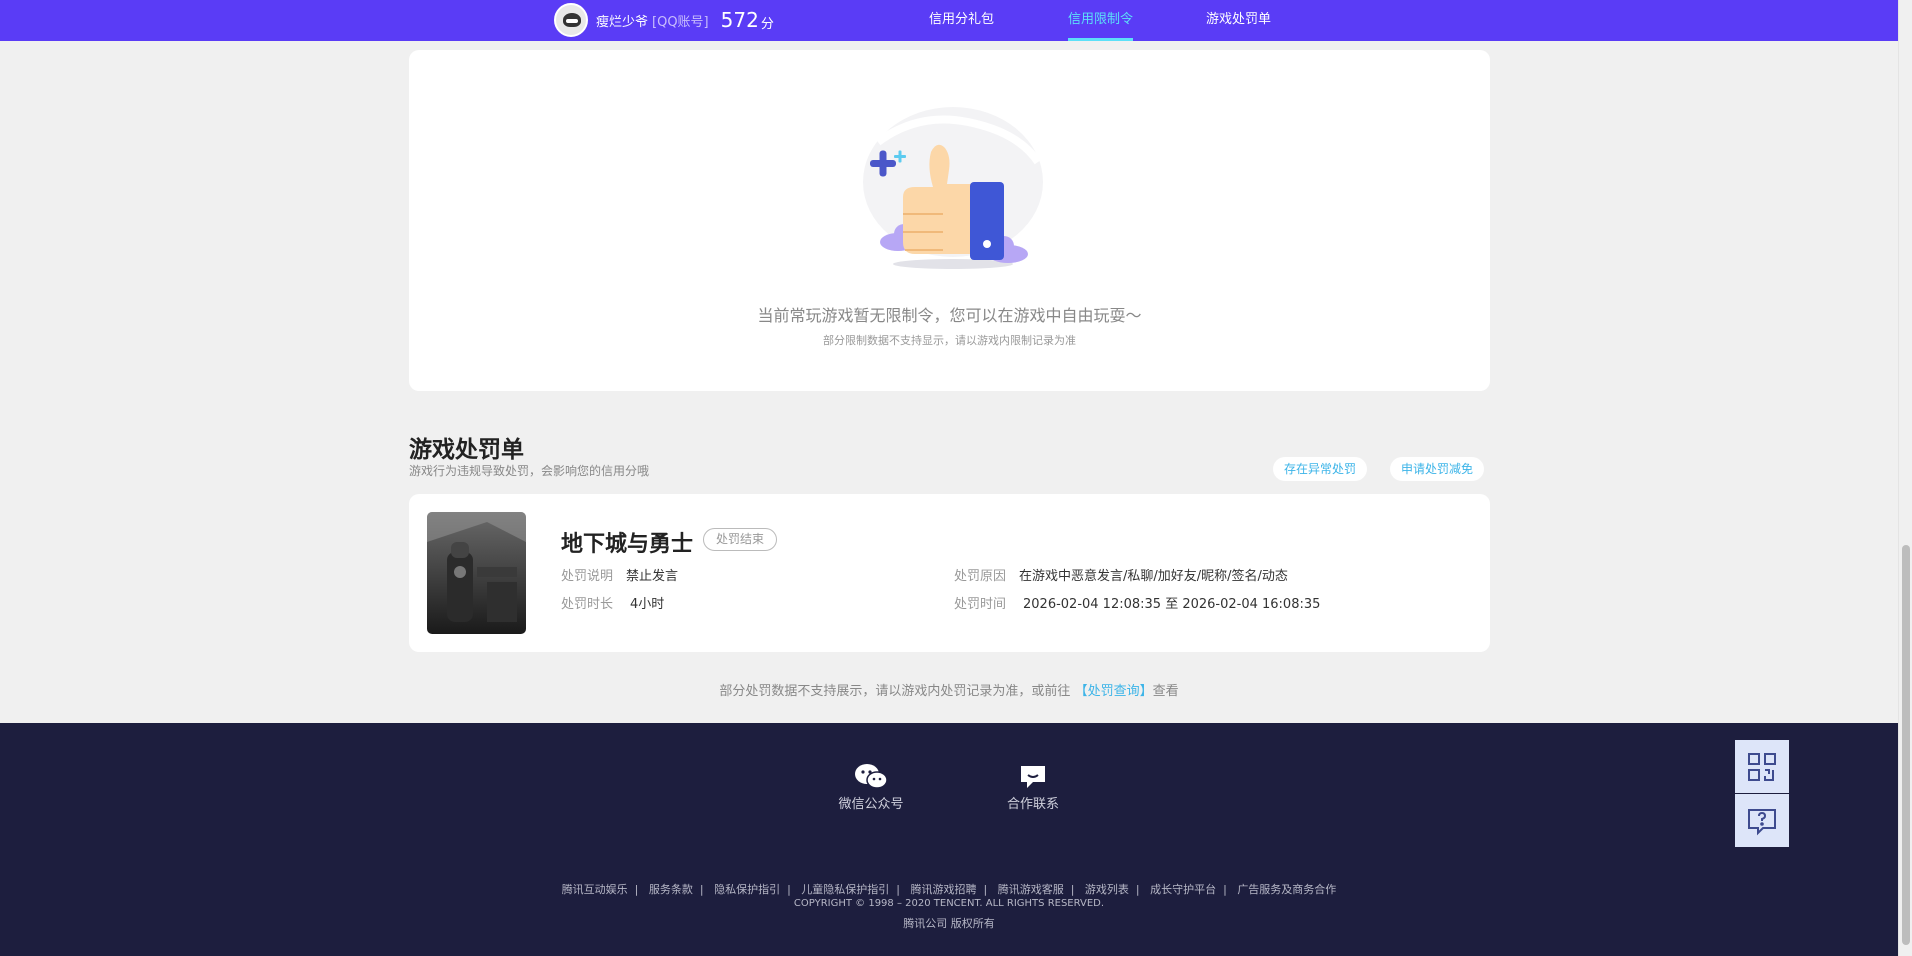  Describe the element at coordinates (595, 889) in the screenshot. I see `footer-link: 腾讯互动娱乐` at that location.